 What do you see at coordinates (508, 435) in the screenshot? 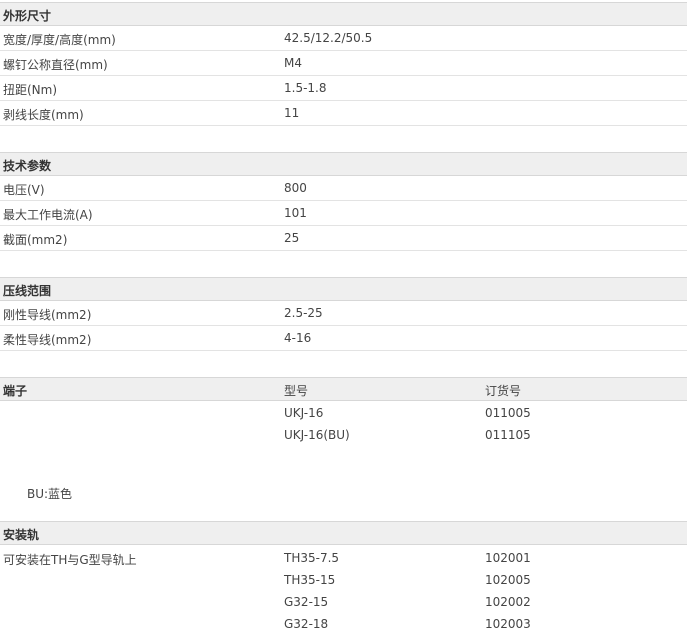
I see `terminal-order-number: 011105` at bounding box center [508, 435].